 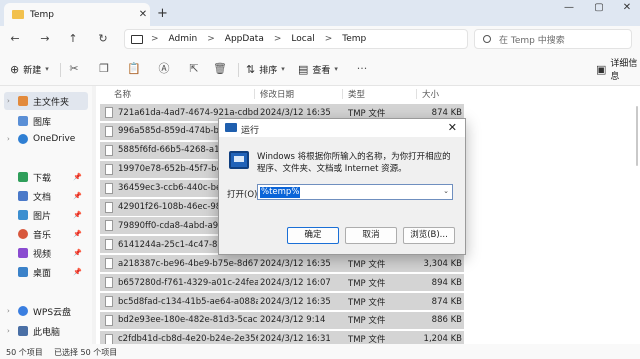 What do you see at coordinates (303, 69) in the screenshot?
I see `view-icon: ▤` at bounding box center [303, 69].